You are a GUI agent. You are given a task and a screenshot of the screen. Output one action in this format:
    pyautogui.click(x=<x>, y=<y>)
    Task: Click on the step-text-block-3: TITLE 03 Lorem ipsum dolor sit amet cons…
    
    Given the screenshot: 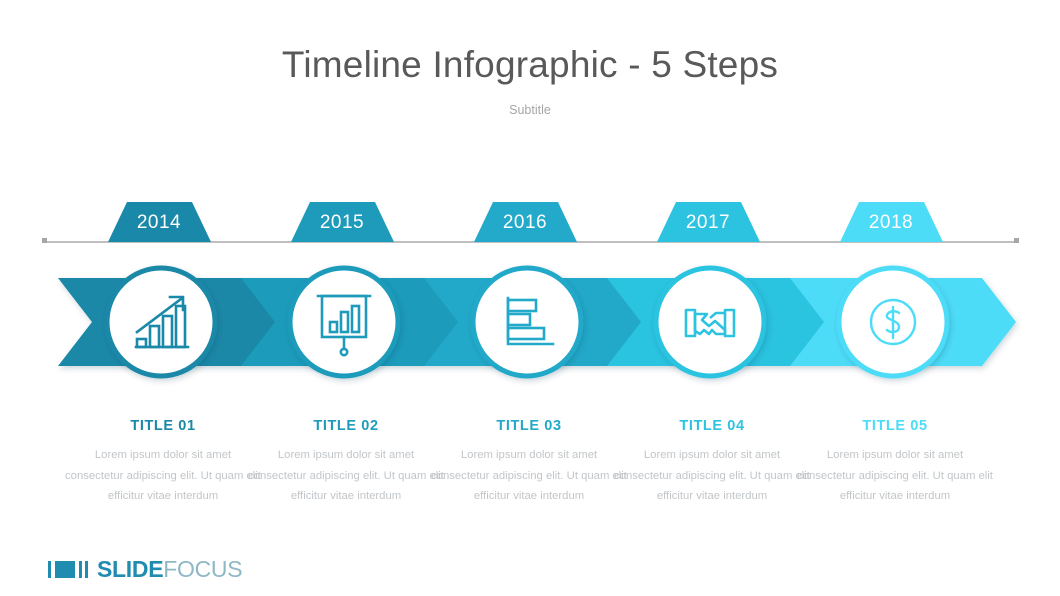 What is the action you would take?
    pyautogui.click(x=529, y=462)
    